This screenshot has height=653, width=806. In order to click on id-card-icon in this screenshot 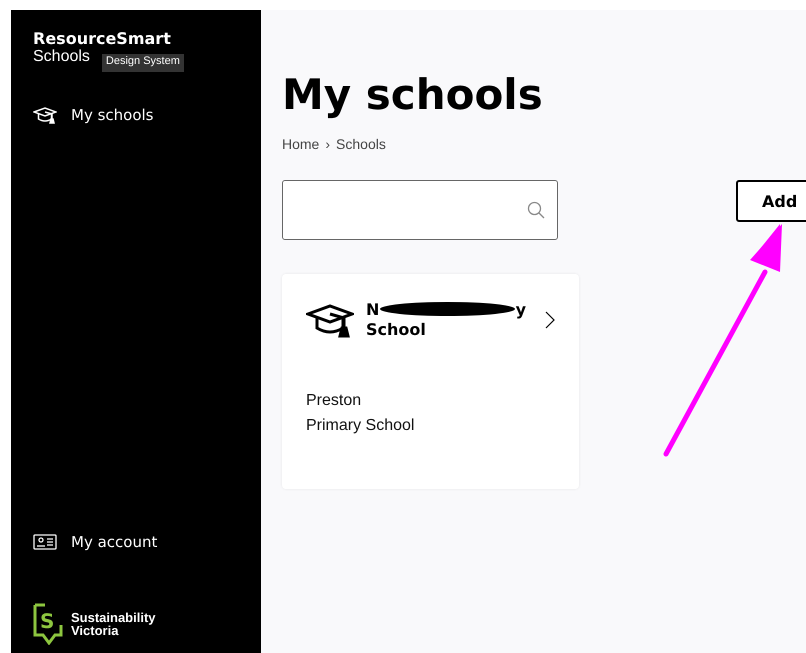, I will do `click(45, 542)`.